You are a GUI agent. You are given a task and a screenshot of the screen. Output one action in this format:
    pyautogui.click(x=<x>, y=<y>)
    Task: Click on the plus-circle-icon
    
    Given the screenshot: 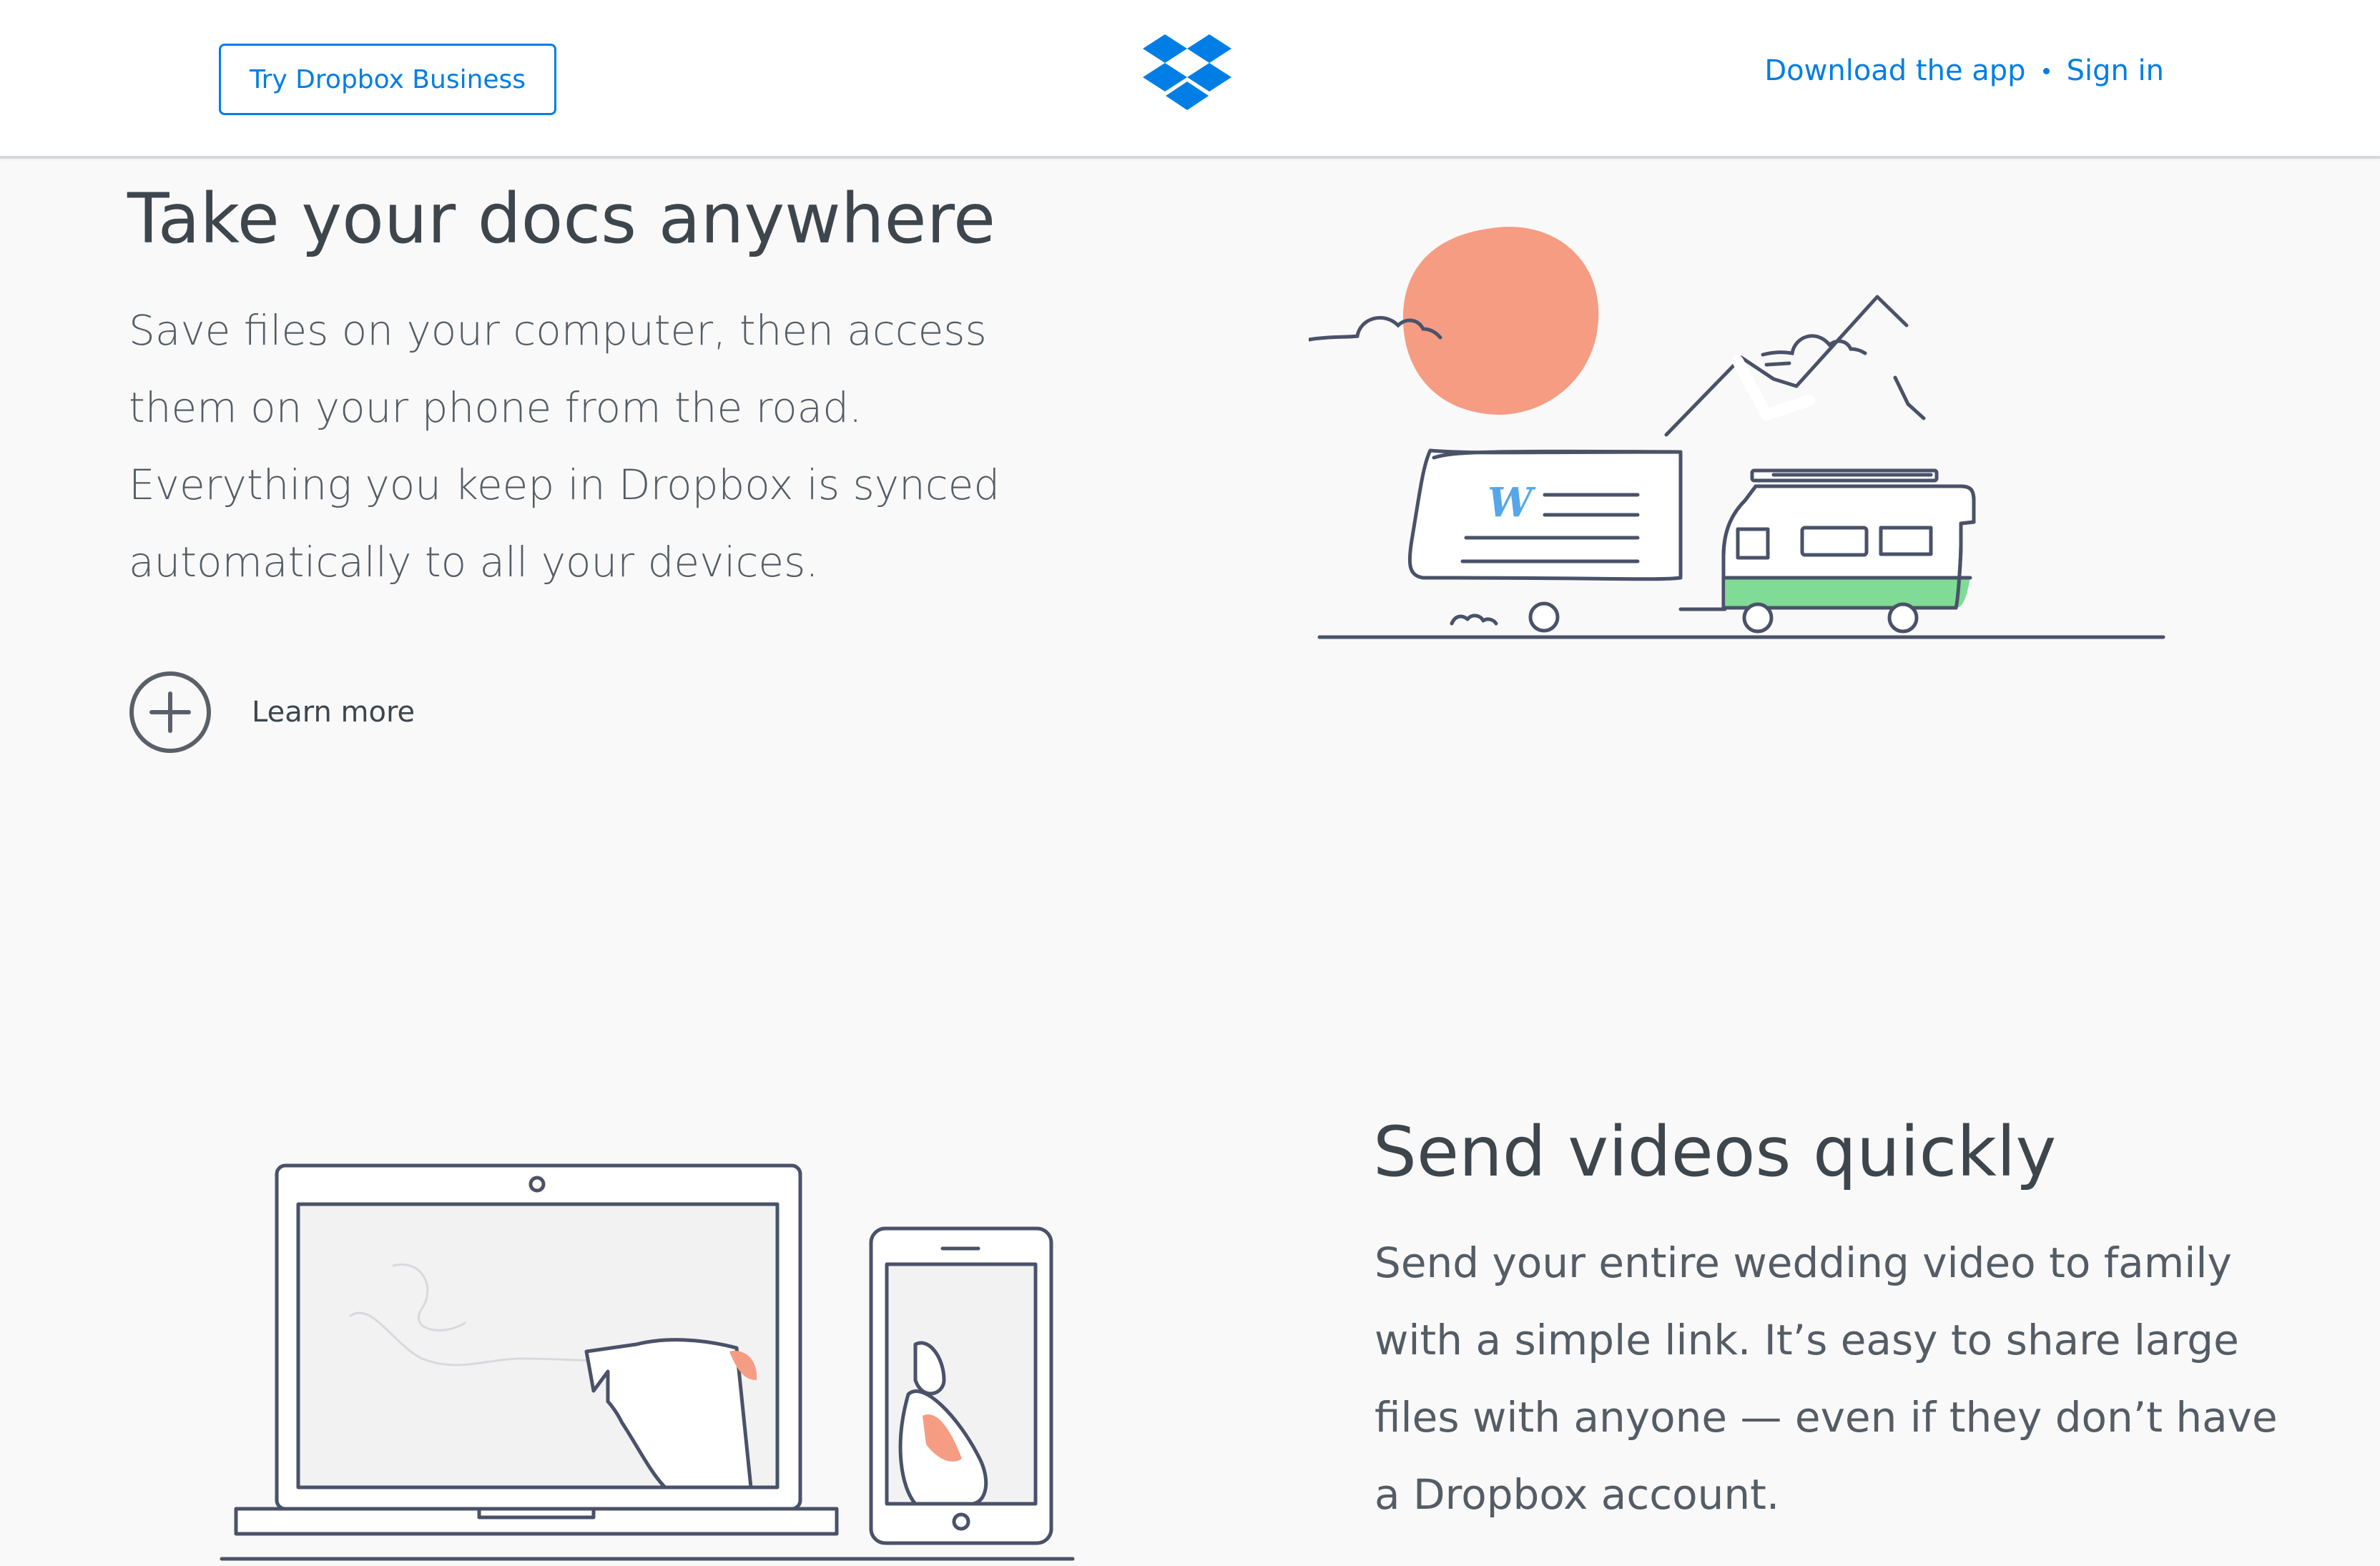 What is the action you would take?
    pyautogui.click(x=170, y=712)
    